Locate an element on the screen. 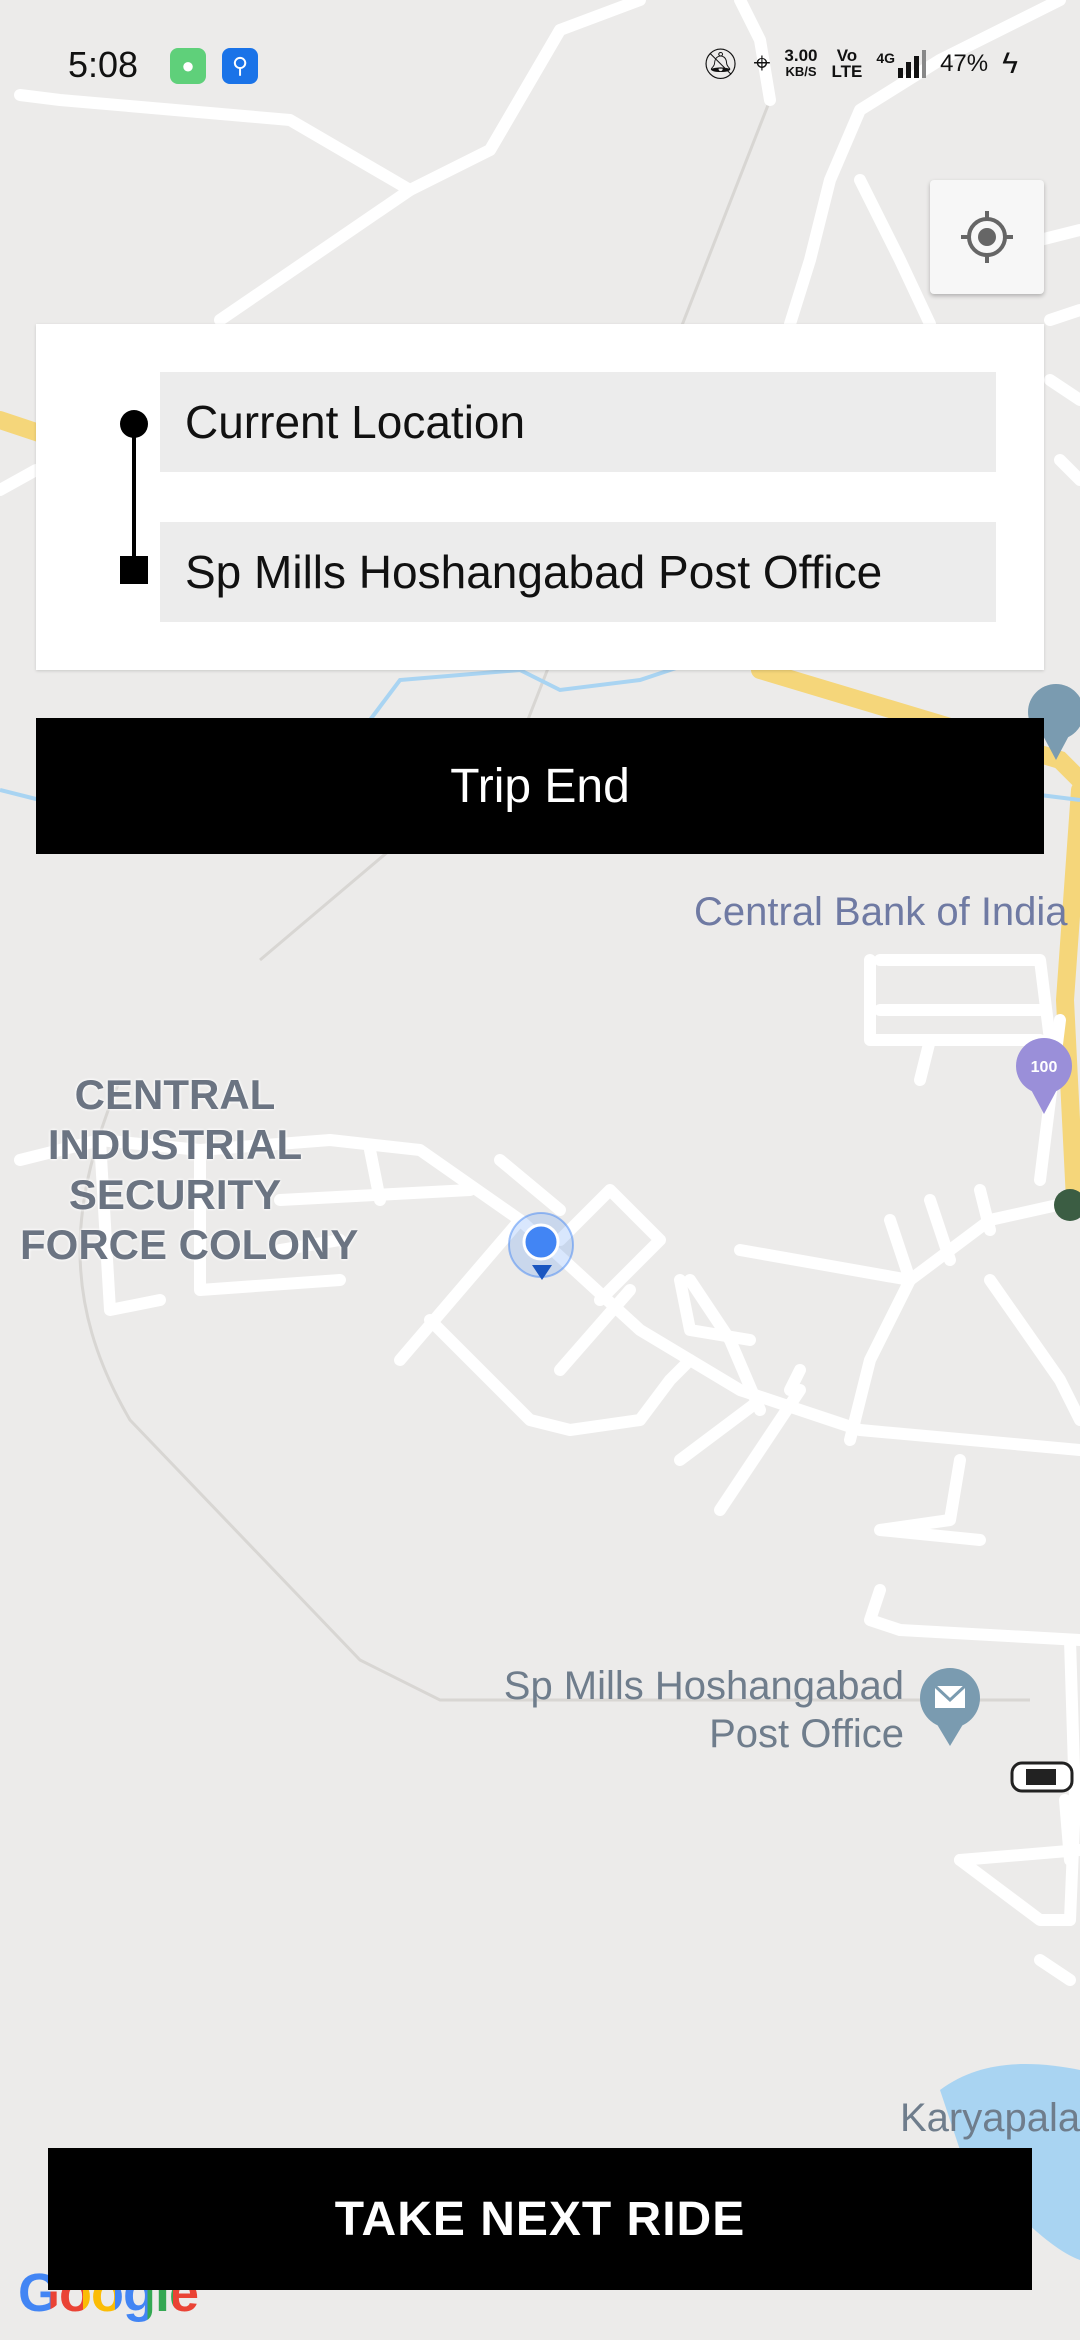 This screenshot has width=1080, height=2340. status-right-icons: 🔕︎ ⌖ 3.00 KB/S Vo LTE 4G 47% ϟ is located at coordinates (859, 64).